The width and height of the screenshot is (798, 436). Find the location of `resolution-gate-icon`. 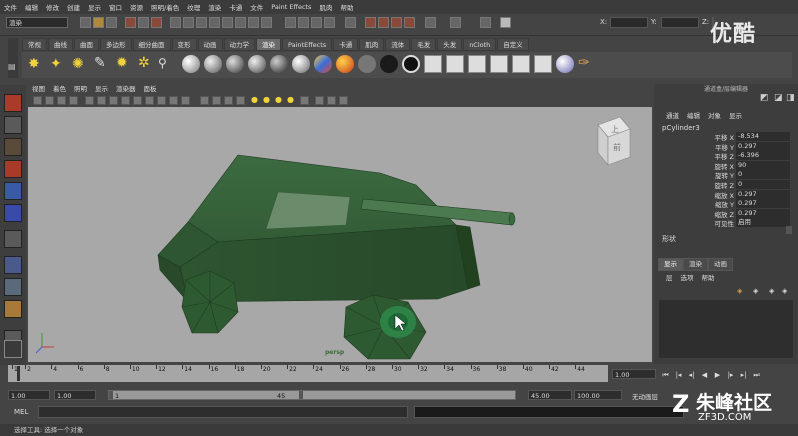

resolution-gate-icon is located at coordinates (113, 100).